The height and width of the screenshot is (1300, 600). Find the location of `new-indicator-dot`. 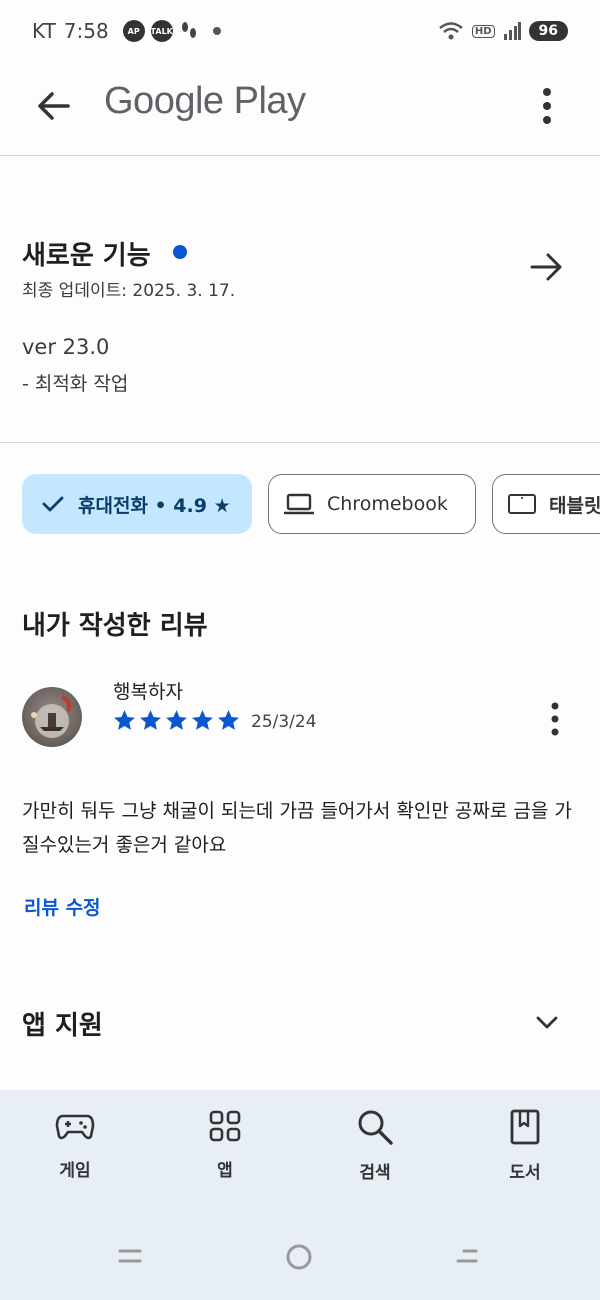

new-indicator-dot is located at coordinates (180, 252).